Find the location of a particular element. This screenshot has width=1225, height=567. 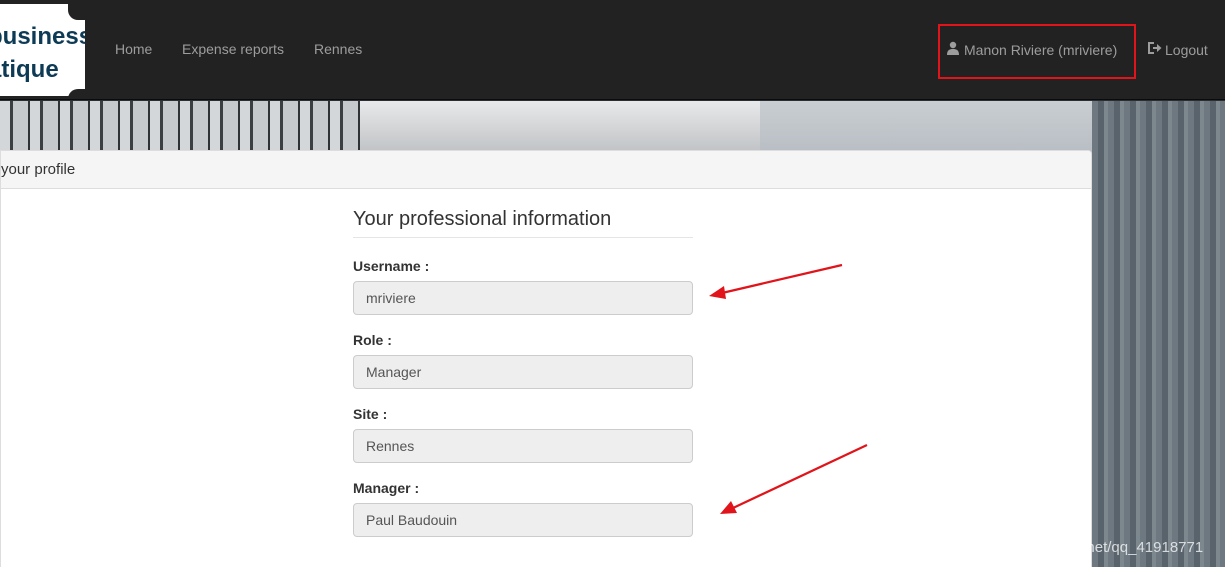

logout-label: Logout is located at coordinates (1186, 49).